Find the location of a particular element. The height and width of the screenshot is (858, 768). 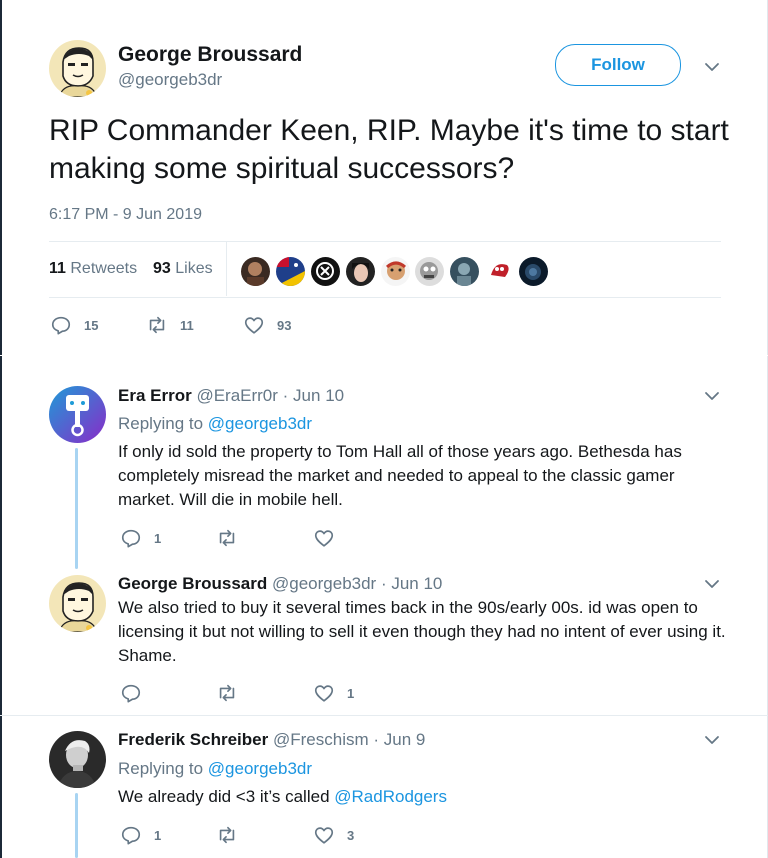

retweet-action: 11 is located at coordinates (170, 325).